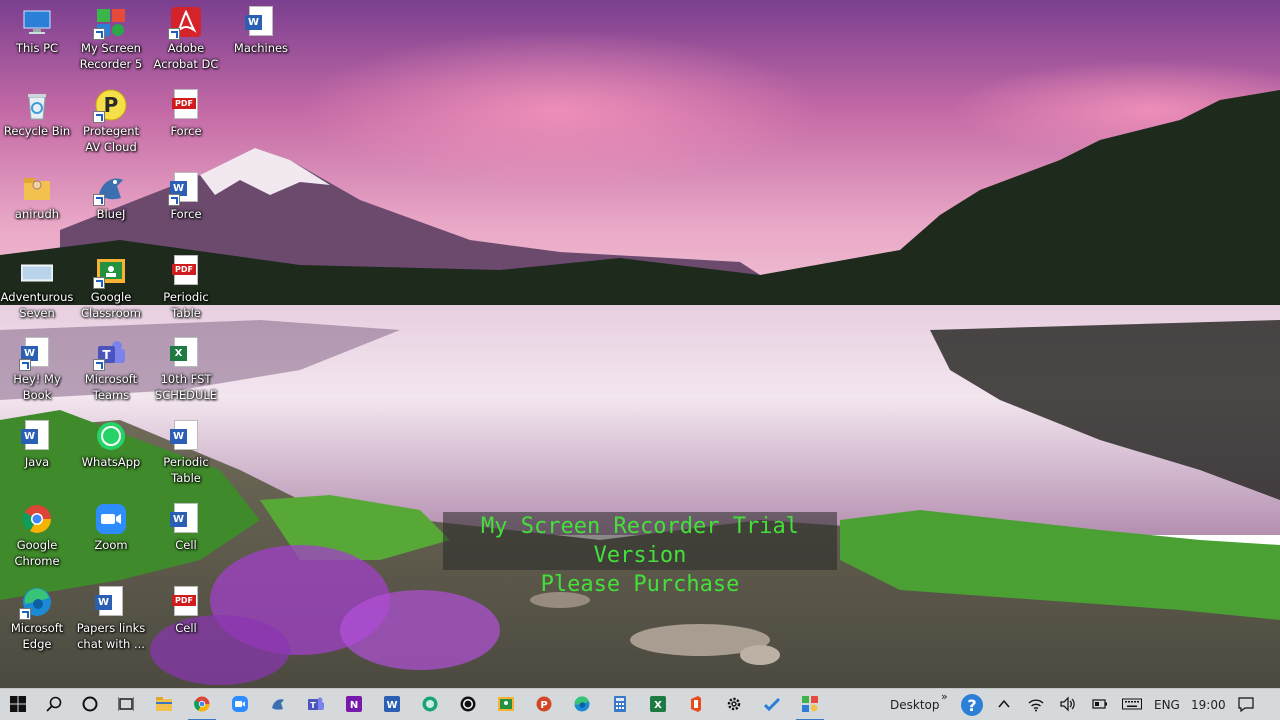 This screenshot has height=720, width=1280. I want to click on network-button, so click(1036, 704).